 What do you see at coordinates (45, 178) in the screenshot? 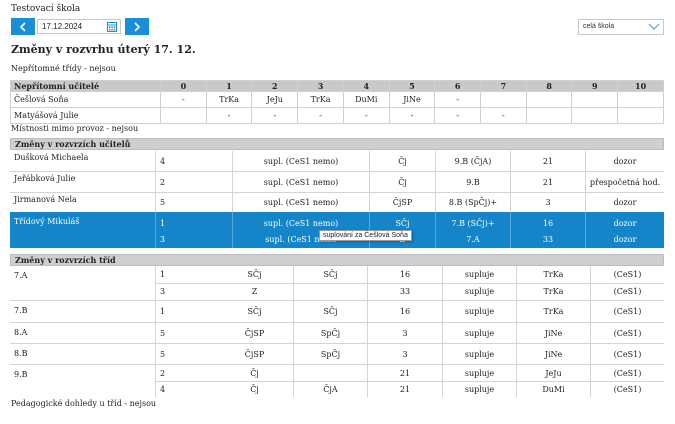
I see `teacher-name: Jeřábková Julie` at bounding box center [45, 178].